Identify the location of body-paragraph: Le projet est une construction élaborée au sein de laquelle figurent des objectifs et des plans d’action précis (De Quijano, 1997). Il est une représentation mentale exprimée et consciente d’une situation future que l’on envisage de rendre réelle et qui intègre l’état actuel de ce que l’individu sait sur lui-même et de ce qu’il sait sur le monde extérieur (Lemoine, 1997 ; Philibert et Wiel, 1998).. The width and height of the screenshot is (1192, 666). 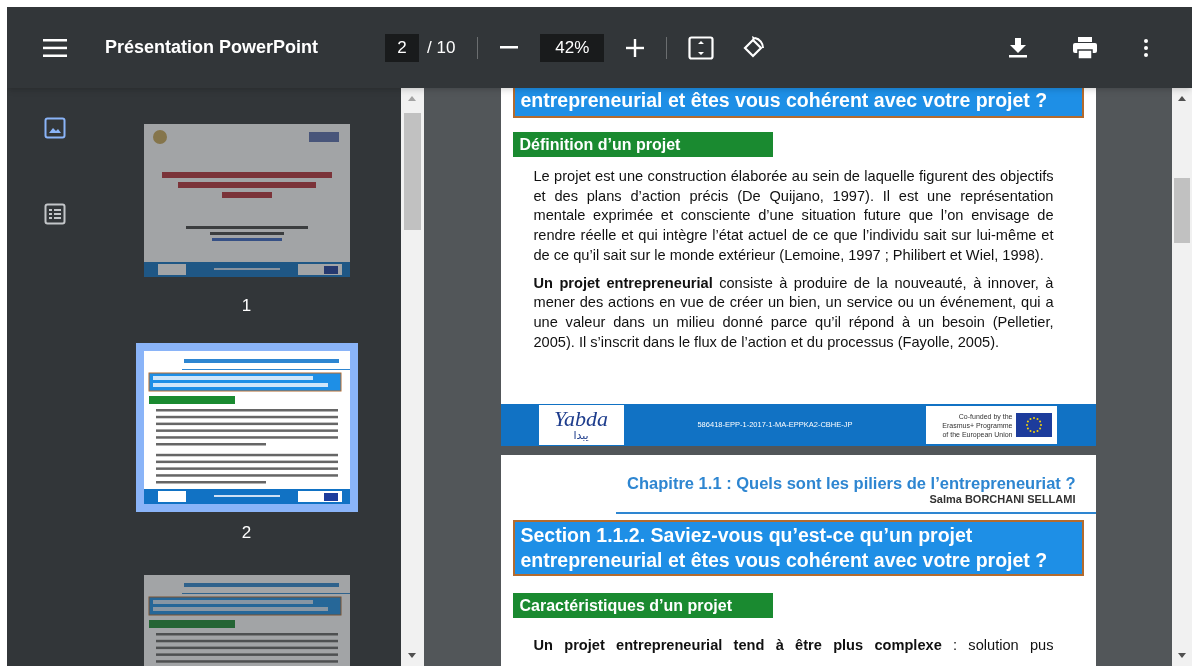
(793, 216).